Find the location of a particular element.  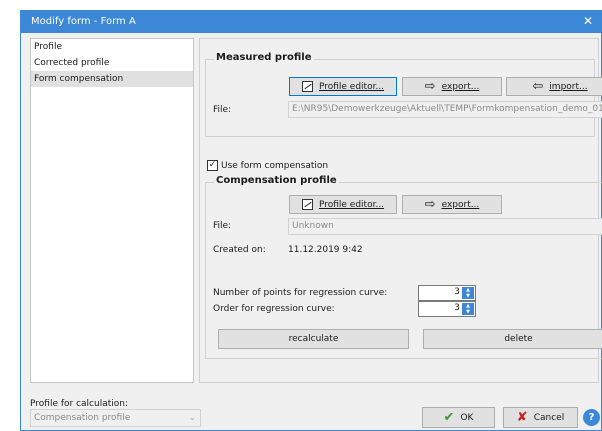

ok-button: ✔ OK is located at coordinates (458, 417).